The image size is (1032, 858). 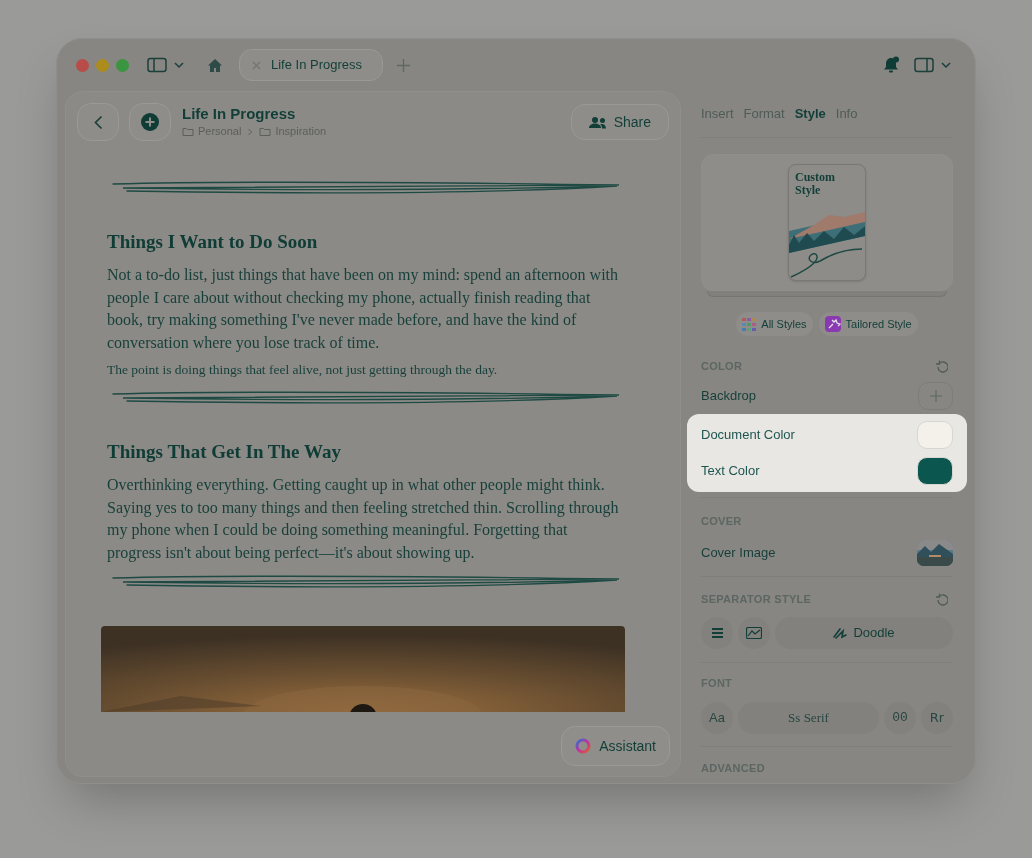 I want to click on chevron-left-icon, so click(x=98, y=122).